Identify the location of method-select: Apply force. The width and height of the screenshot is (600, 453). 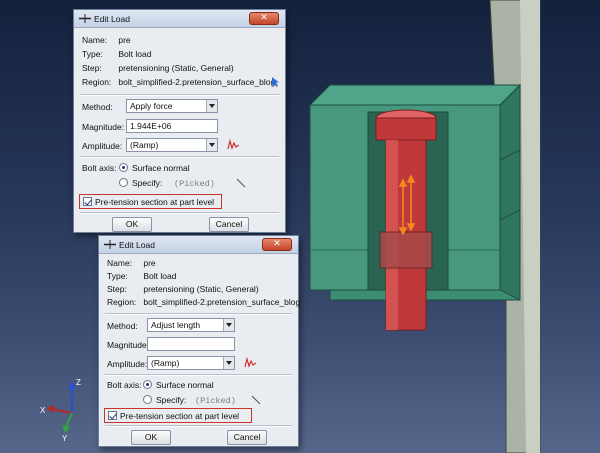
(172, 106).